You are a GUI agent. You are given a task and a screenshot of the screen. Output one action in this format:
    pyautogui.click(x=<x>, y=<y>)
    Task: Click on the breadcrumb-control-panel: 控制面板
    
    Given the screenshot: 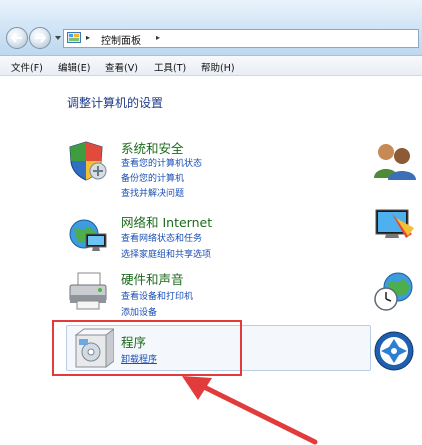 What is the action you would take?
    pyautogui.click(x=121, y=39)
    